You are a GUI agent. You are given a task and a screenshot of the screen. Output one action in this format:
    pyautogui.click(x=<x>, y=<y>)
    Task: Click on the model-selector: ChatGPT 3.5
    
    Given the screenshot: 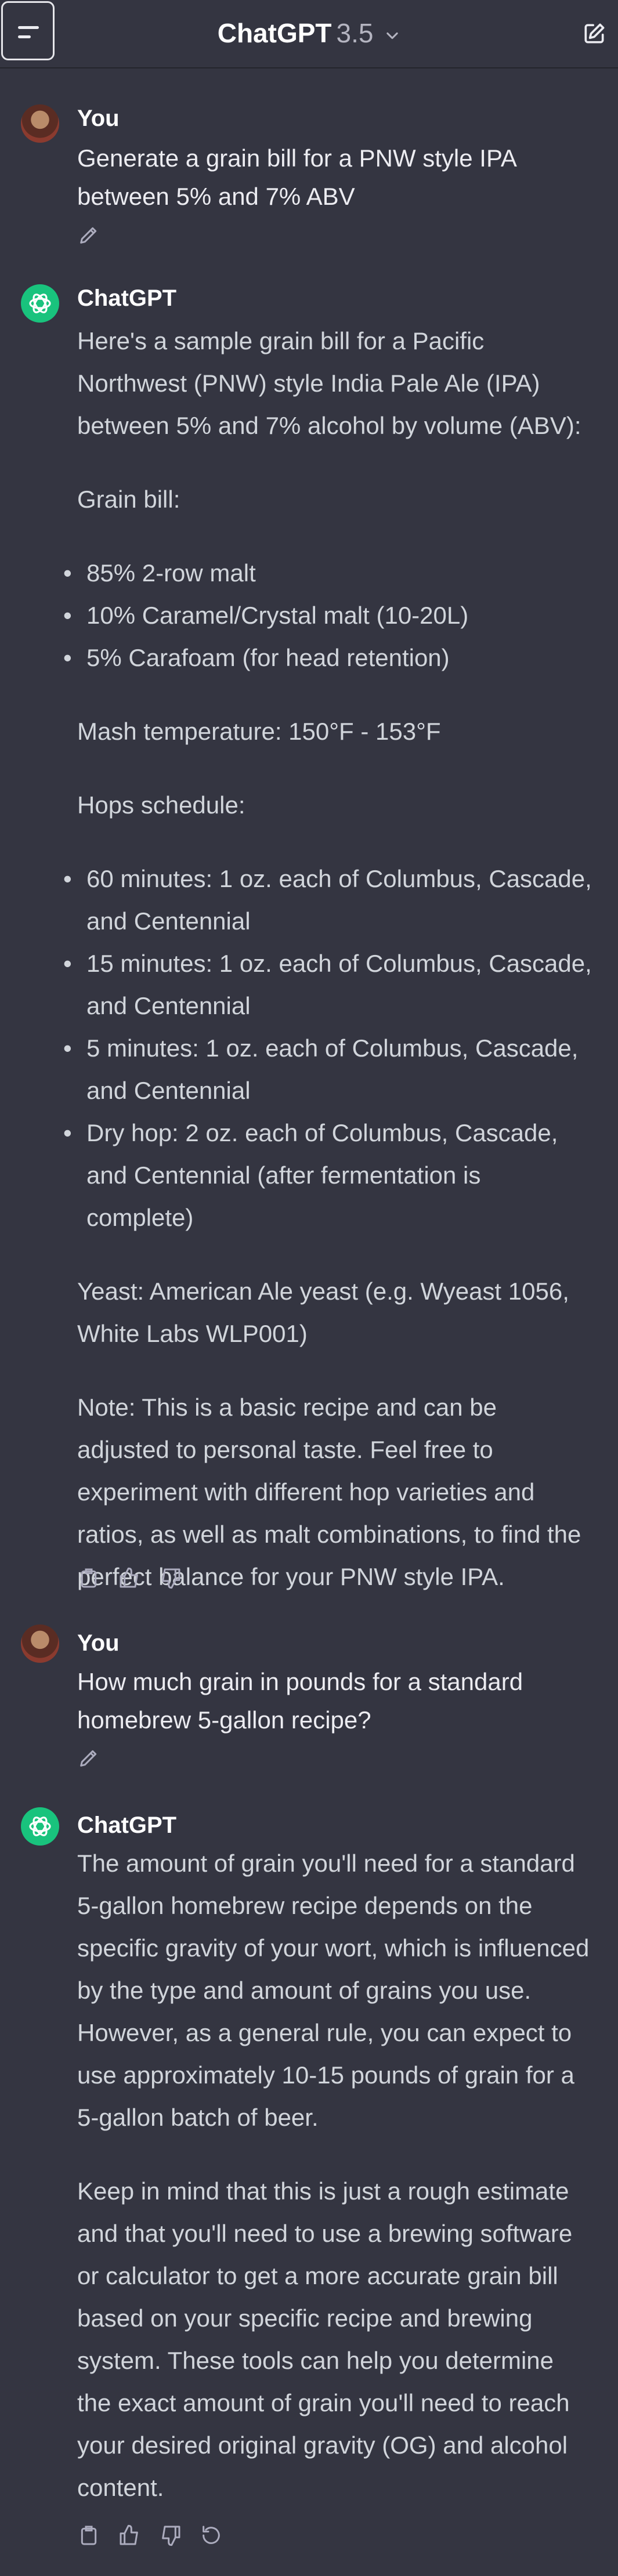 What is the action you would take?
    pyautogui.click(x=309, y=33)
    